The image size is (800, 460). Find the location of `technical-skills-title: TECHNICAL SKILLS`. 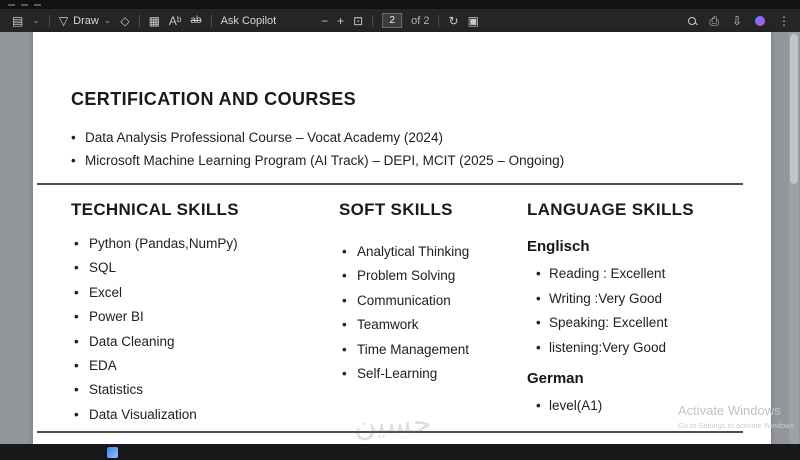

technical-skills-title: TECHNICAL SKILLS is located at coordinates (155, 209).